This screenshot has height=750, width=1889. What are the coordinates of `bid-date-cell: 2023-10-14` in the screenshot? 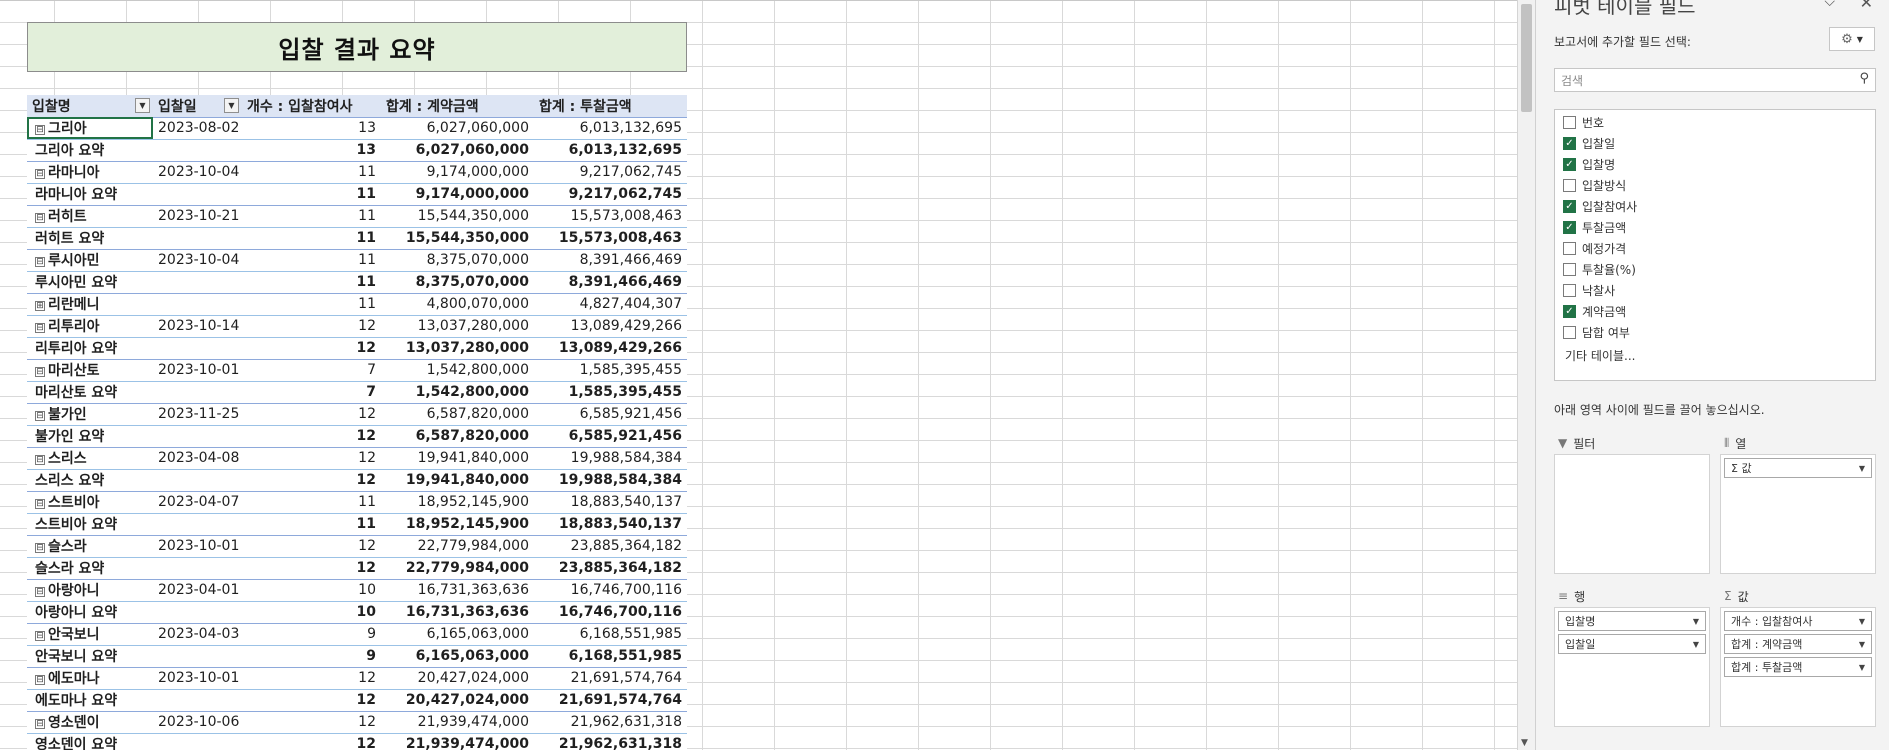 It's located at (197, 326).